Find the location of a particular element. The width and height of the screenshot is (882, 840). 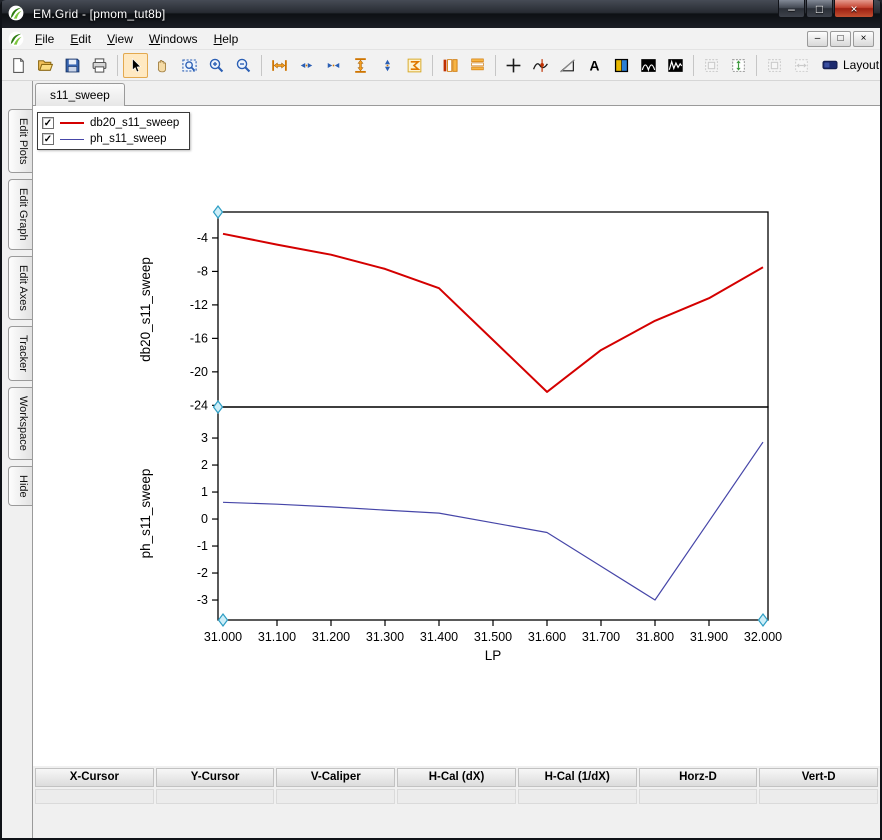

x-axis-label: LP is located at coordinates (493, 655).